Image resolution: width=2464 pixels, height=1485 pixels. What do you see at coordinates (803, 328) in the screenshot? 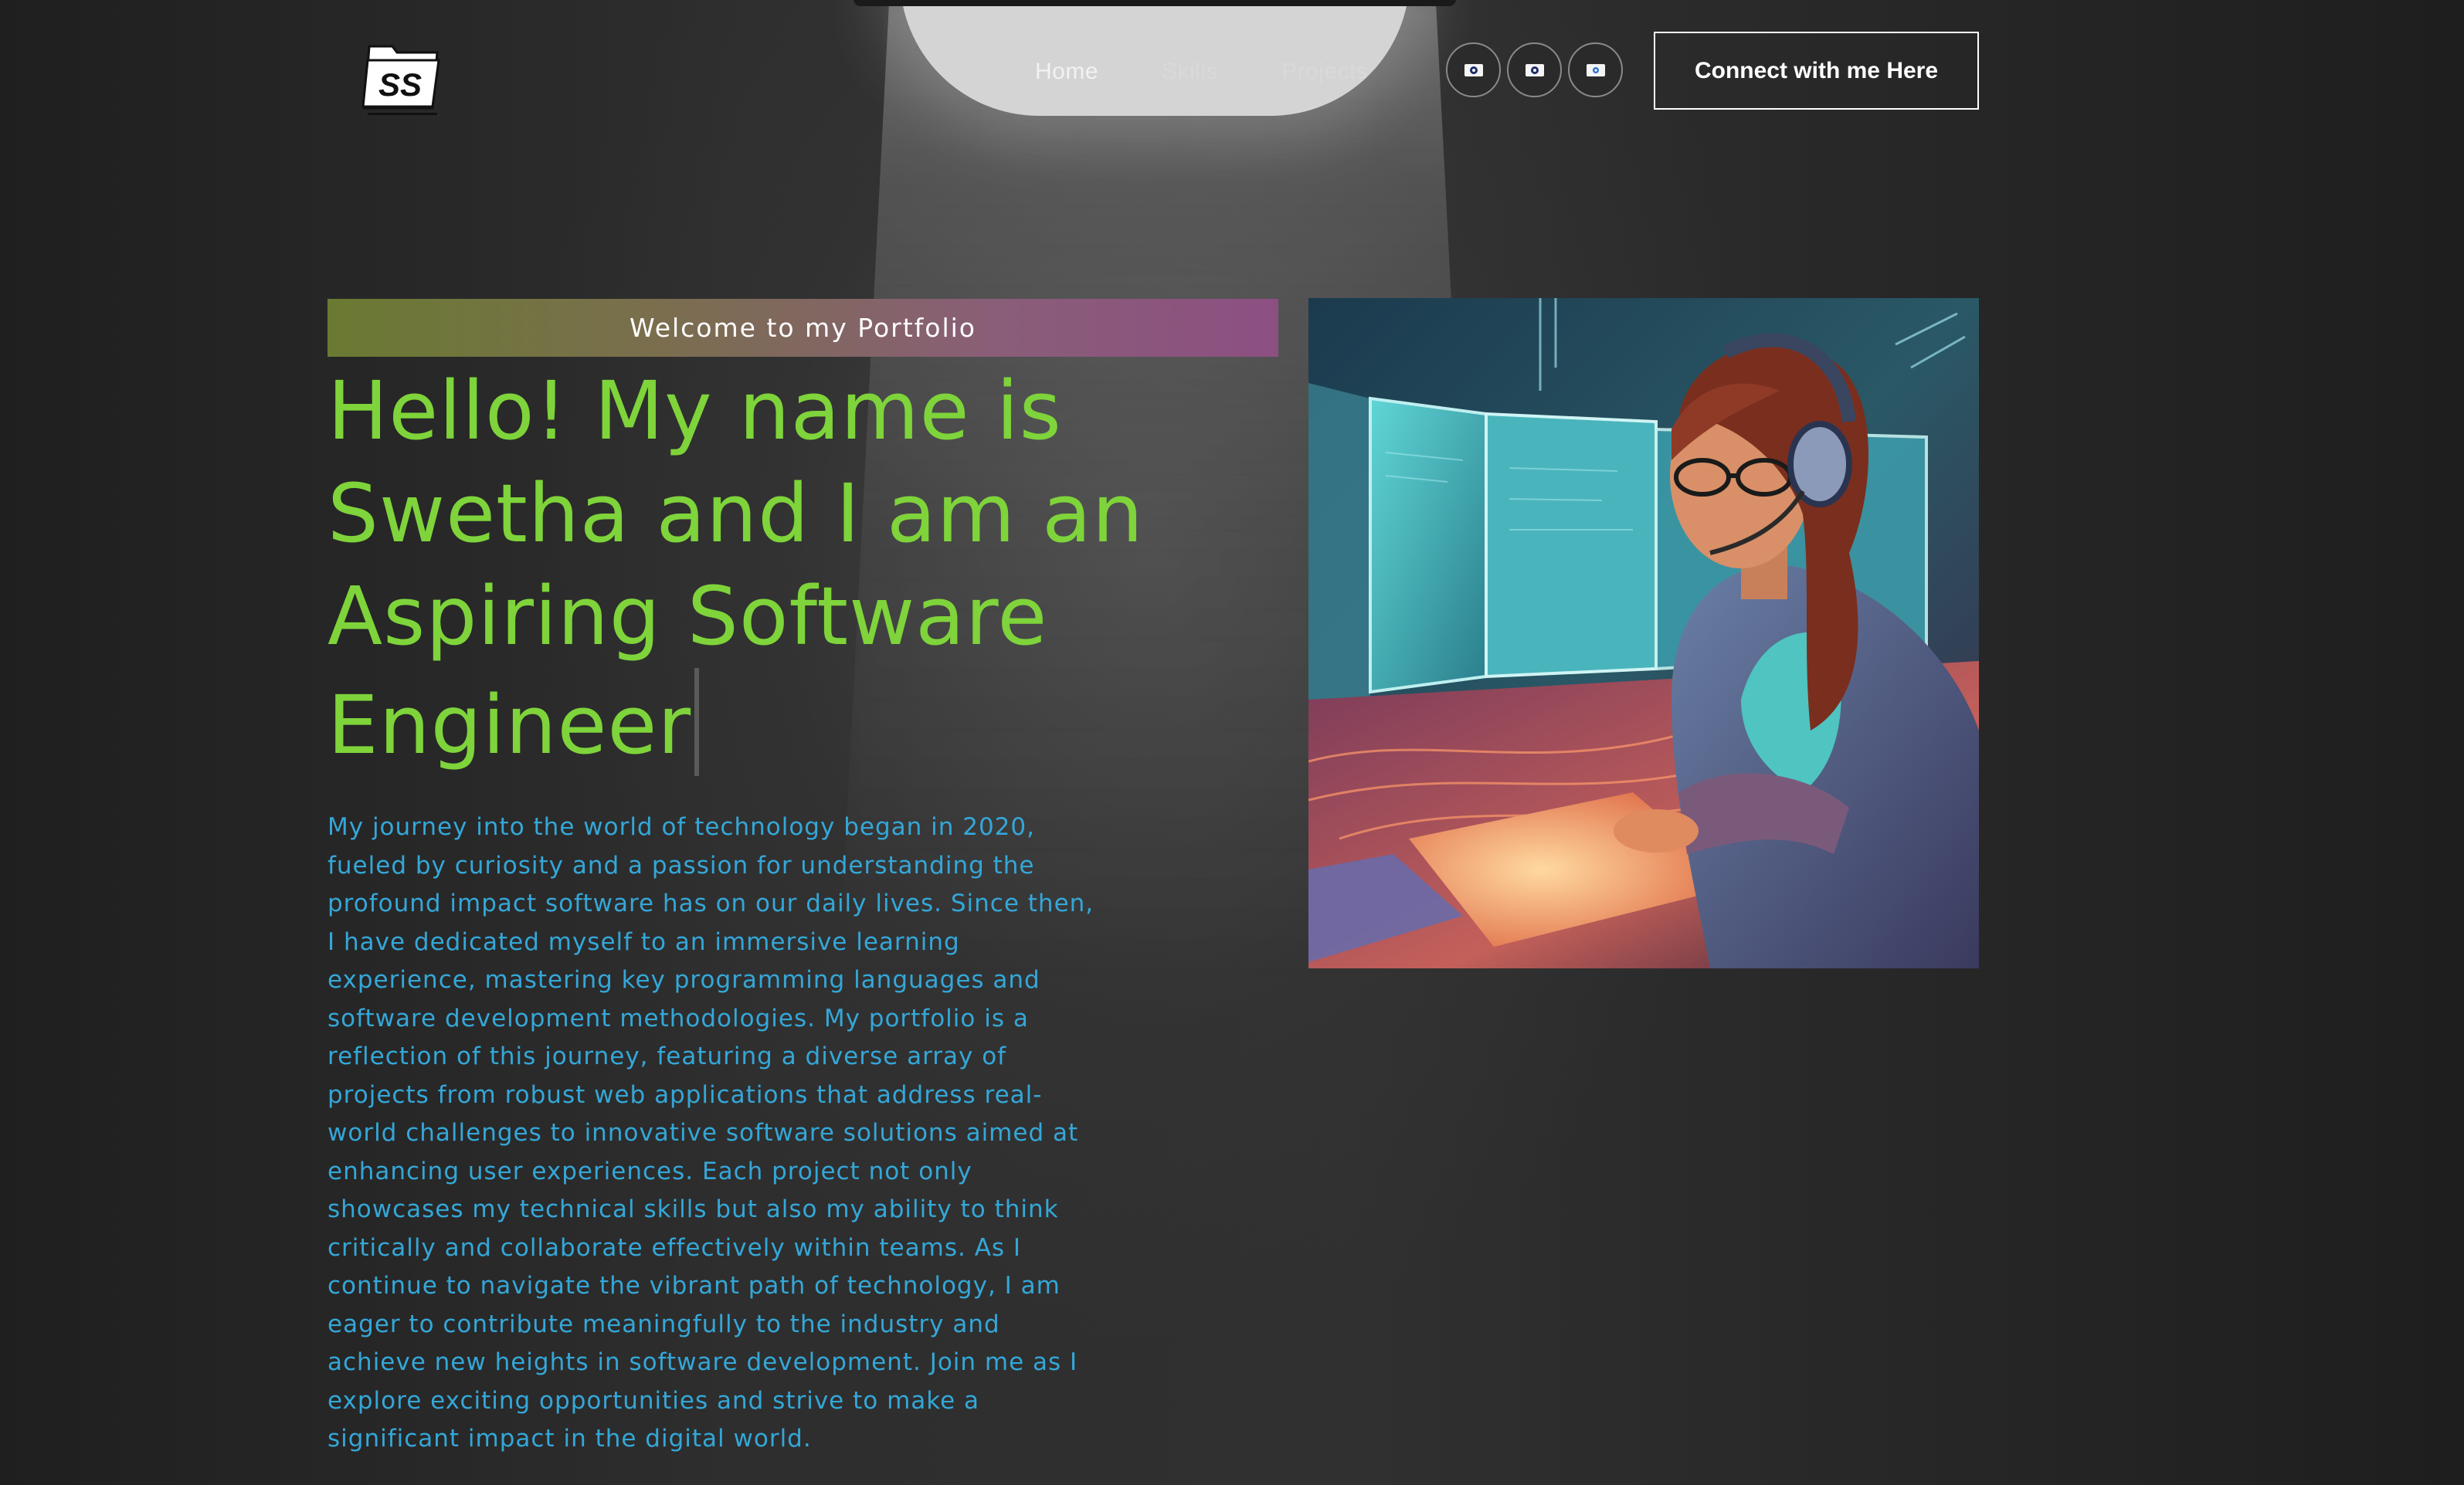
I see `welcome-banner: Welcome to my Portfolio` at bounding box center [803, 328].